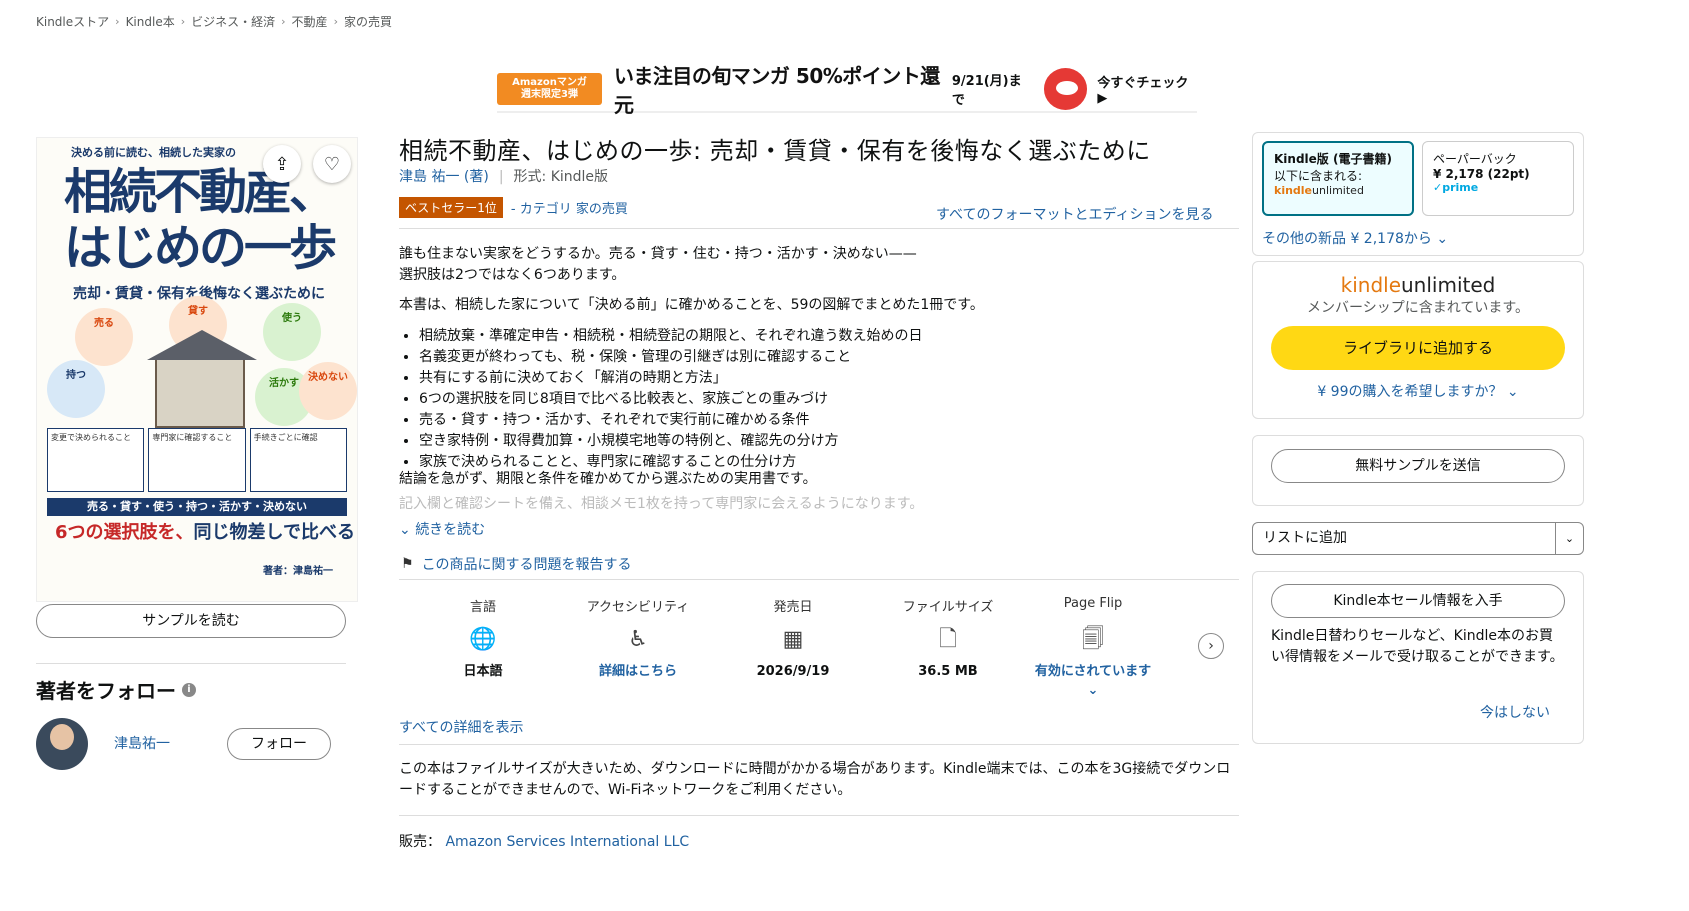 This screenshot has height=911, width=1689. I want to click on format-kindle-option: Kindle版 (電子書籍) 以下に含まれる: kindleunlimited, so click(1338, 178).